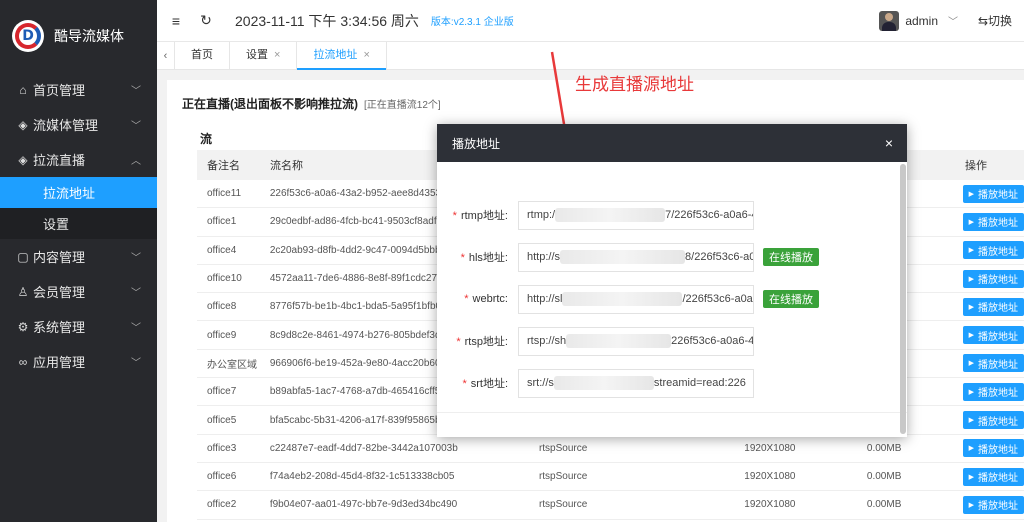 The width and height of the screenshot is (1024, 522). I want to click on link-icon: ∞, so click(23, 361).